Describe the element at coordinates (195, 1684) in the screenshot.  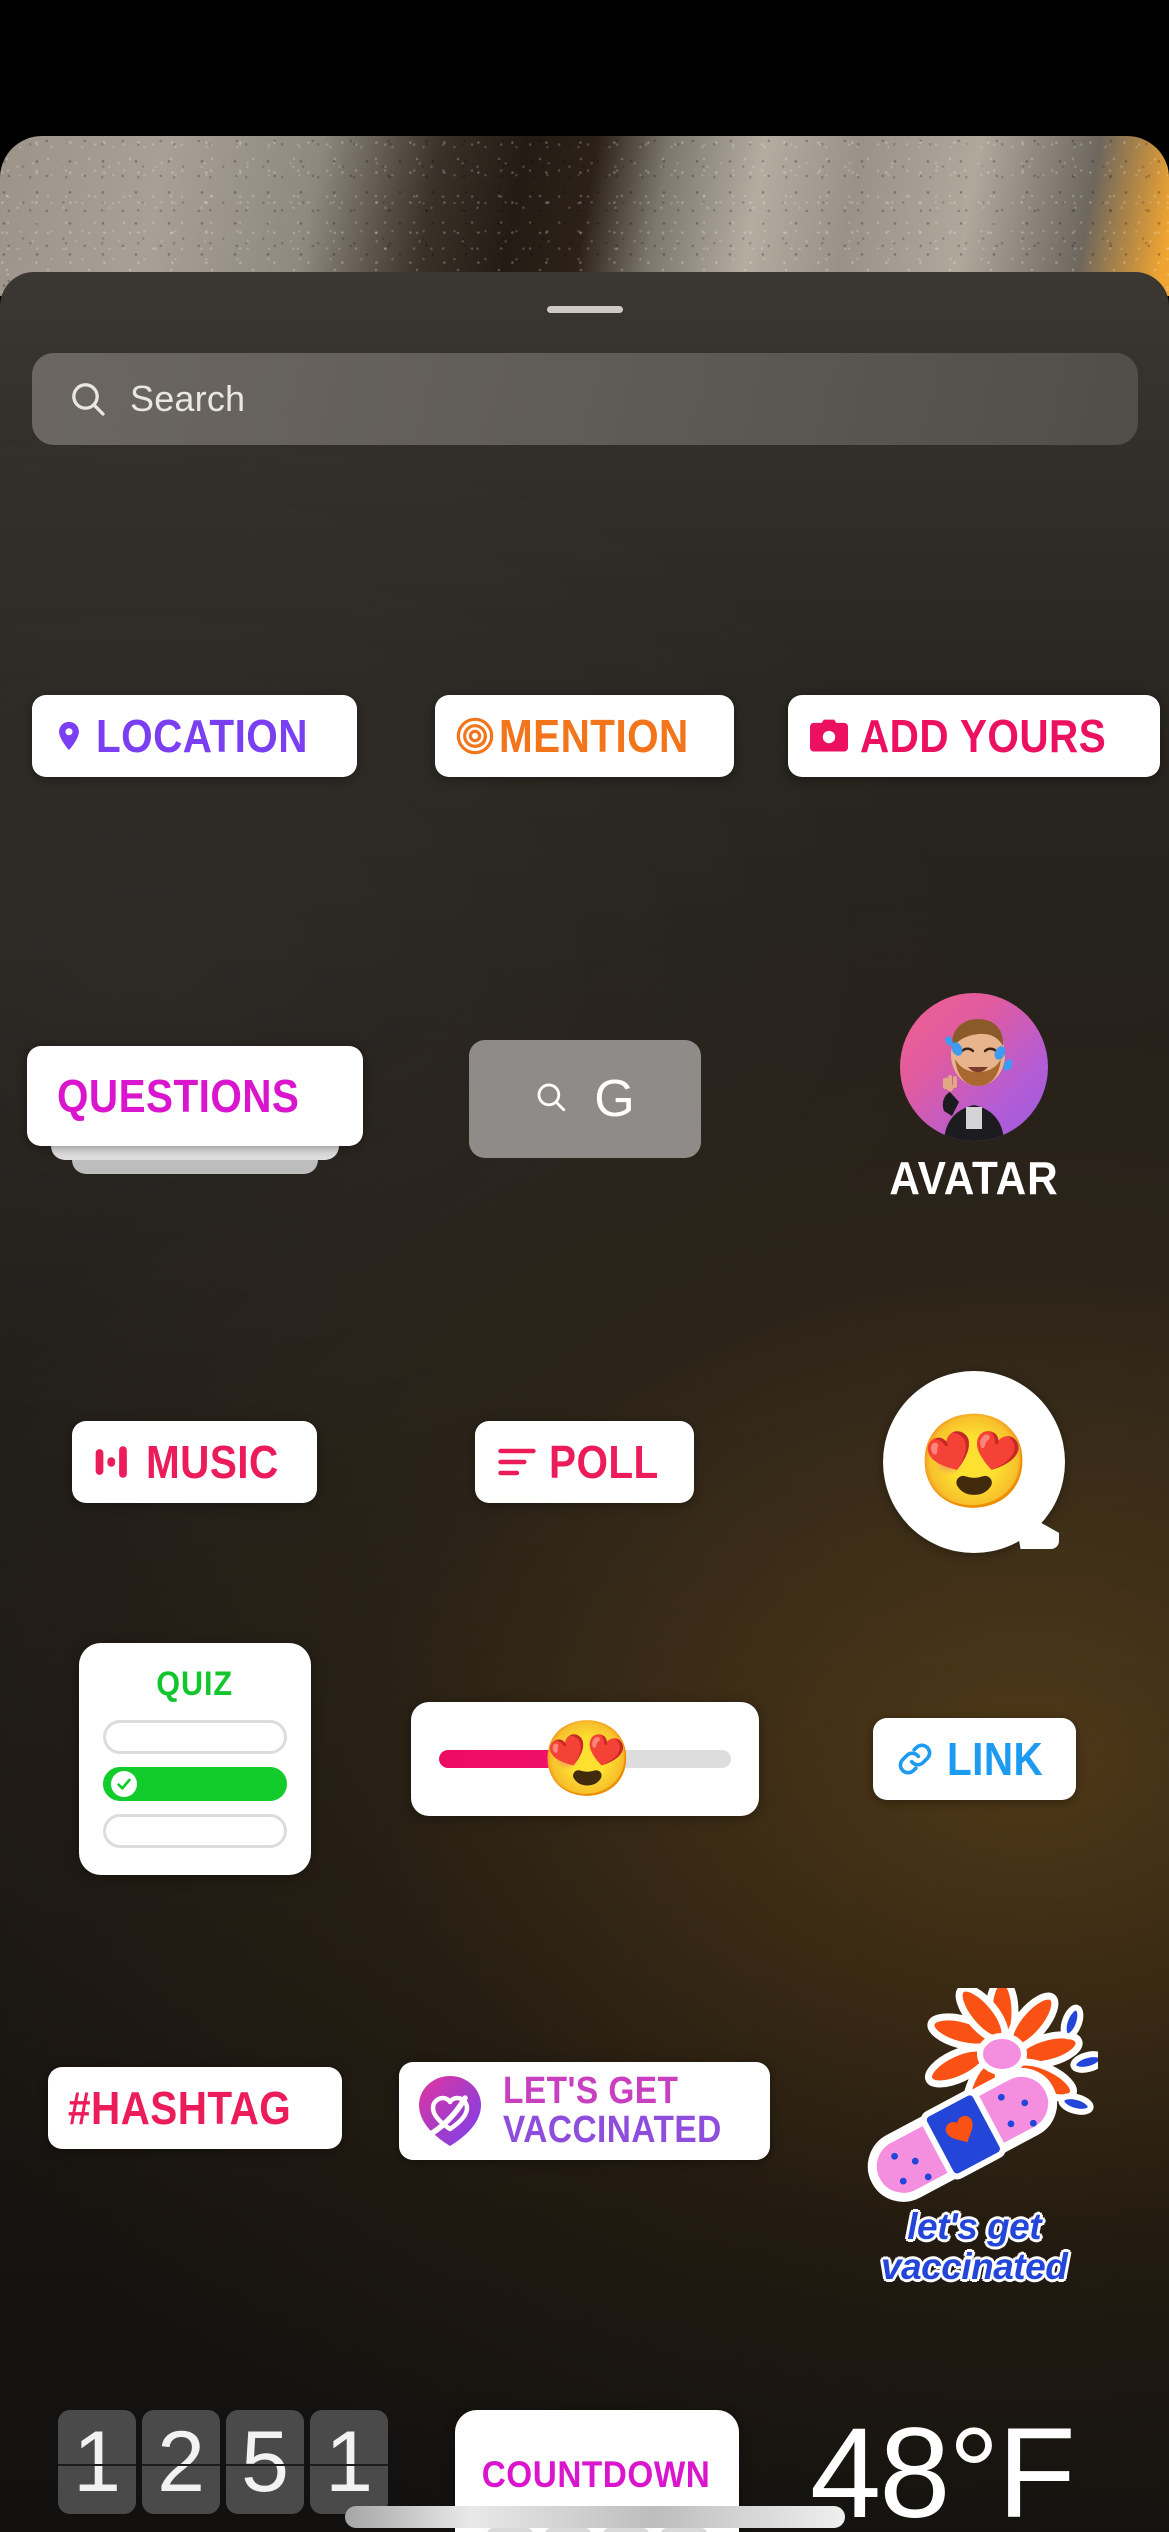
I see `quiz-sticker-label: QUIZ` at that location.